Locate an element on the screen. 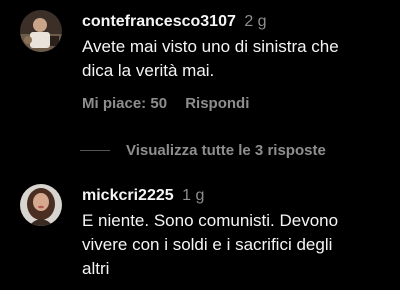  comment-header: mickcri2225 1 g is located at coordinates (143, 196).